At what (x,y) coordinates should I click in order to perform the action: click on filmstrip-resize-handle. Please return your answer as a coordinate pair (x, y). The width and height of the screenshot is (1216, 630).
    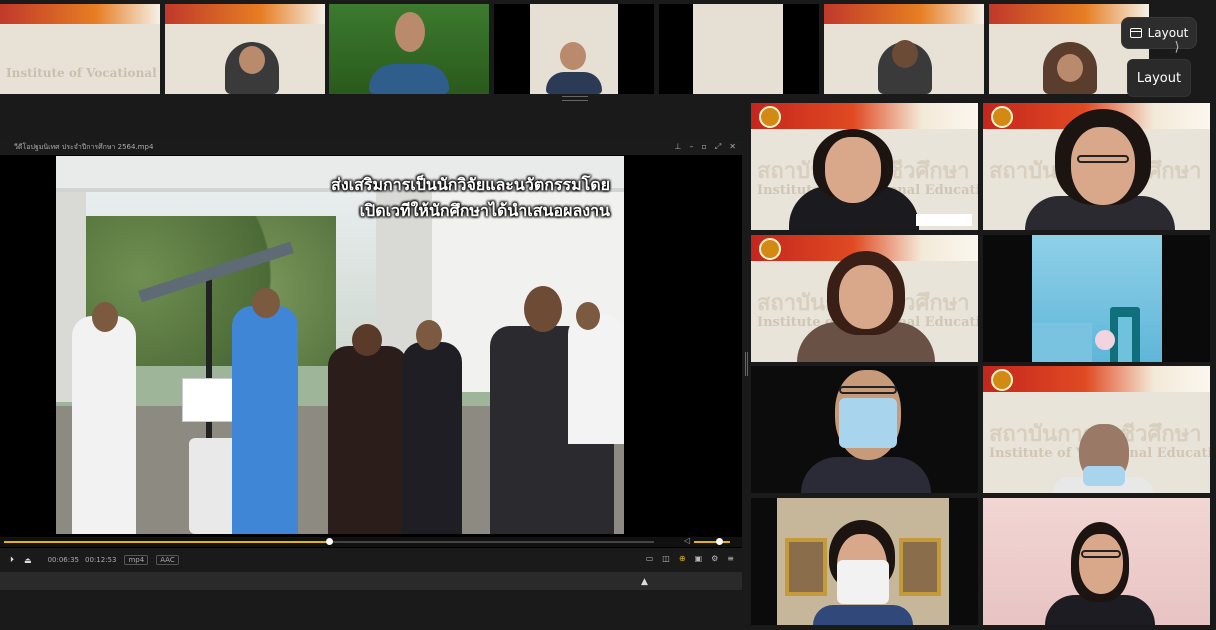
    Looking at the image, I should click on (575, 98).